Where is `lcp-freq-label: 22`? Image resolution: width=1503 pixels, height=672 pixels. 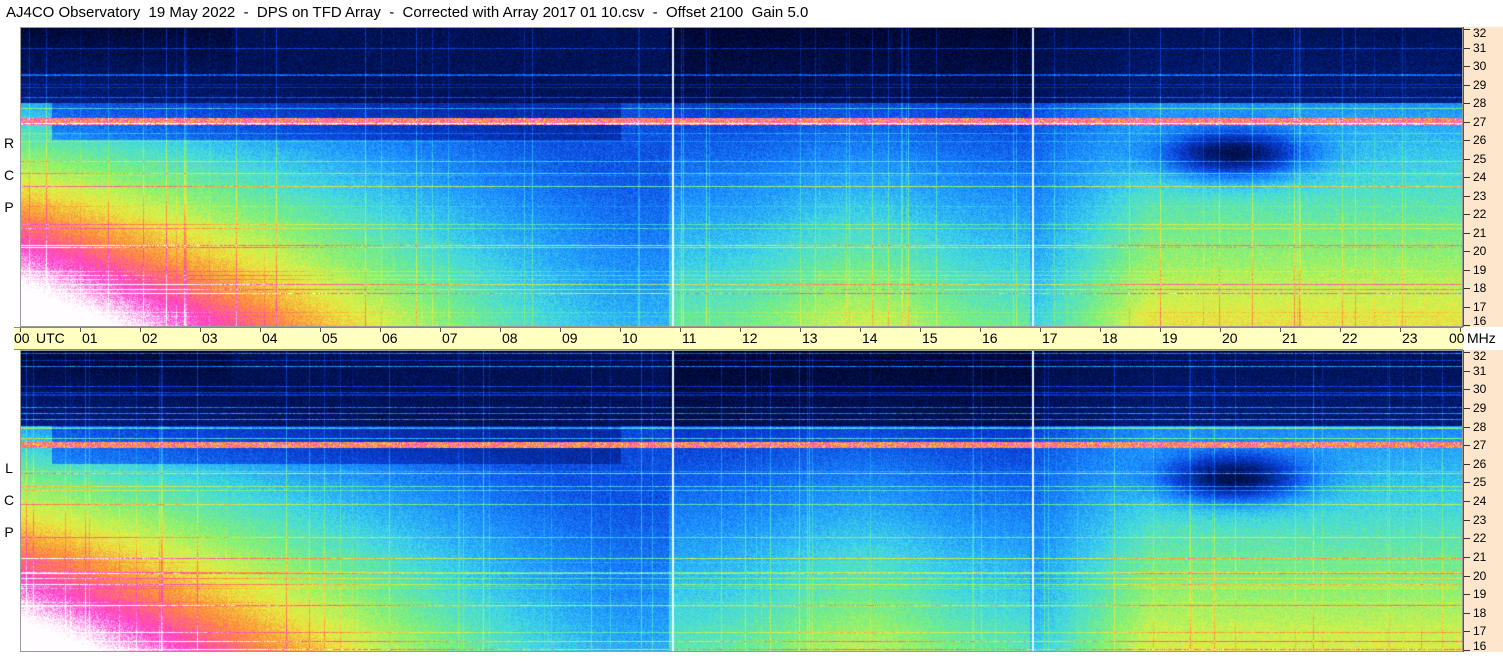
lcp-freq-label: 22 is located at coordinates (1480, 538).